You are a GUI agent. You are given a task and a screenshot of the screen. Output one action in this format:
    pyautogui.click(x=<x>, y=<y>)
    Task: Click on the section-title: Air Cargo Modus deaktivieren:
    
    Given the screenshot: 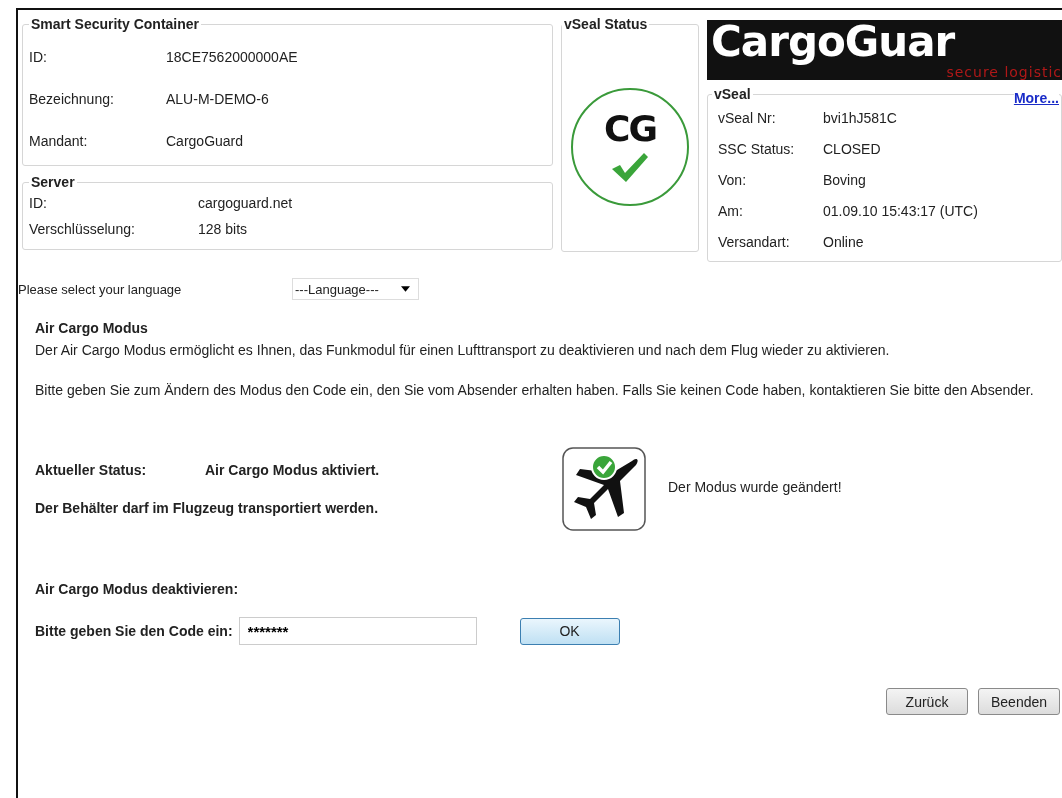 What is the action you would take?
    pyautogui.click(x=137, y=589)
    